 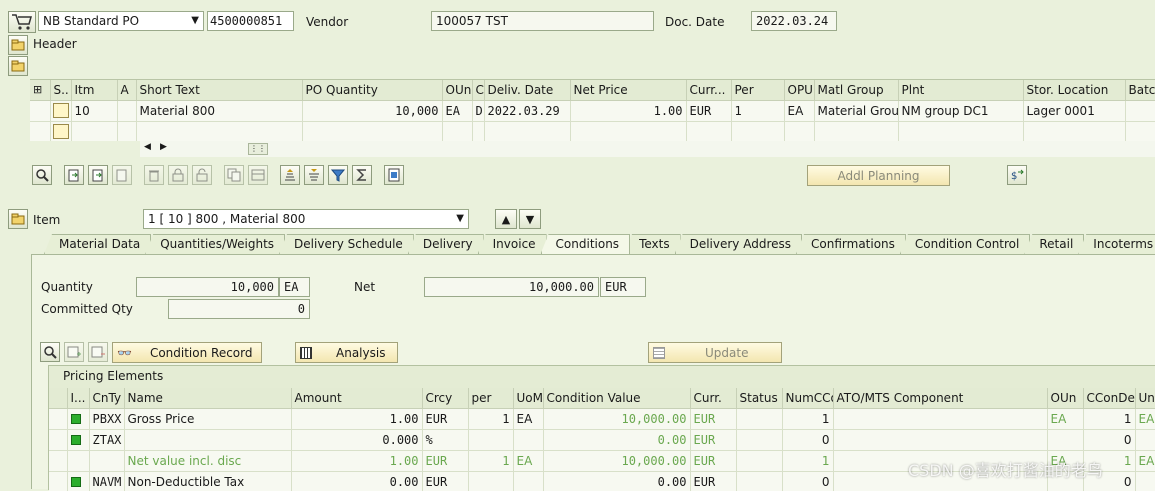 What do you see at coordinates (628, 90) in the screenshot?
I see `col-header: Net Price` at bounding box center [628, 90].